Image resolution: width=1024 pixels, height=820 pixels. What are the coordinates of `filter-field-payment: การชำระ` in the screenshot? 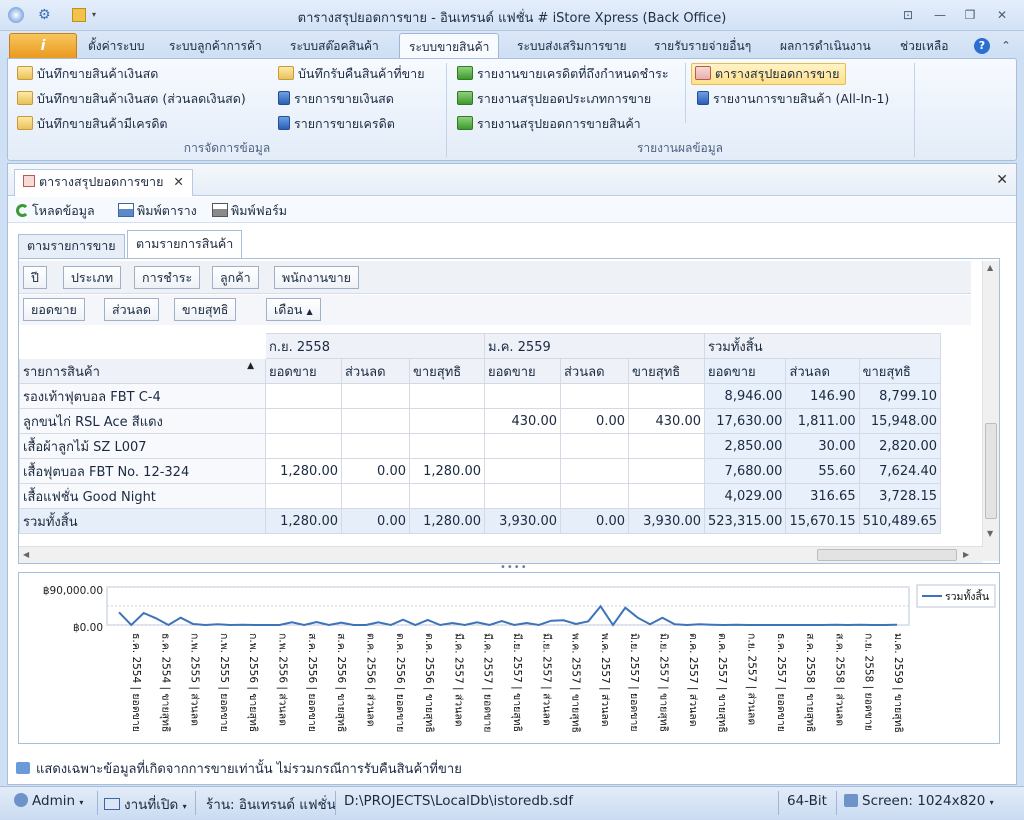 It's located at (167, 277).